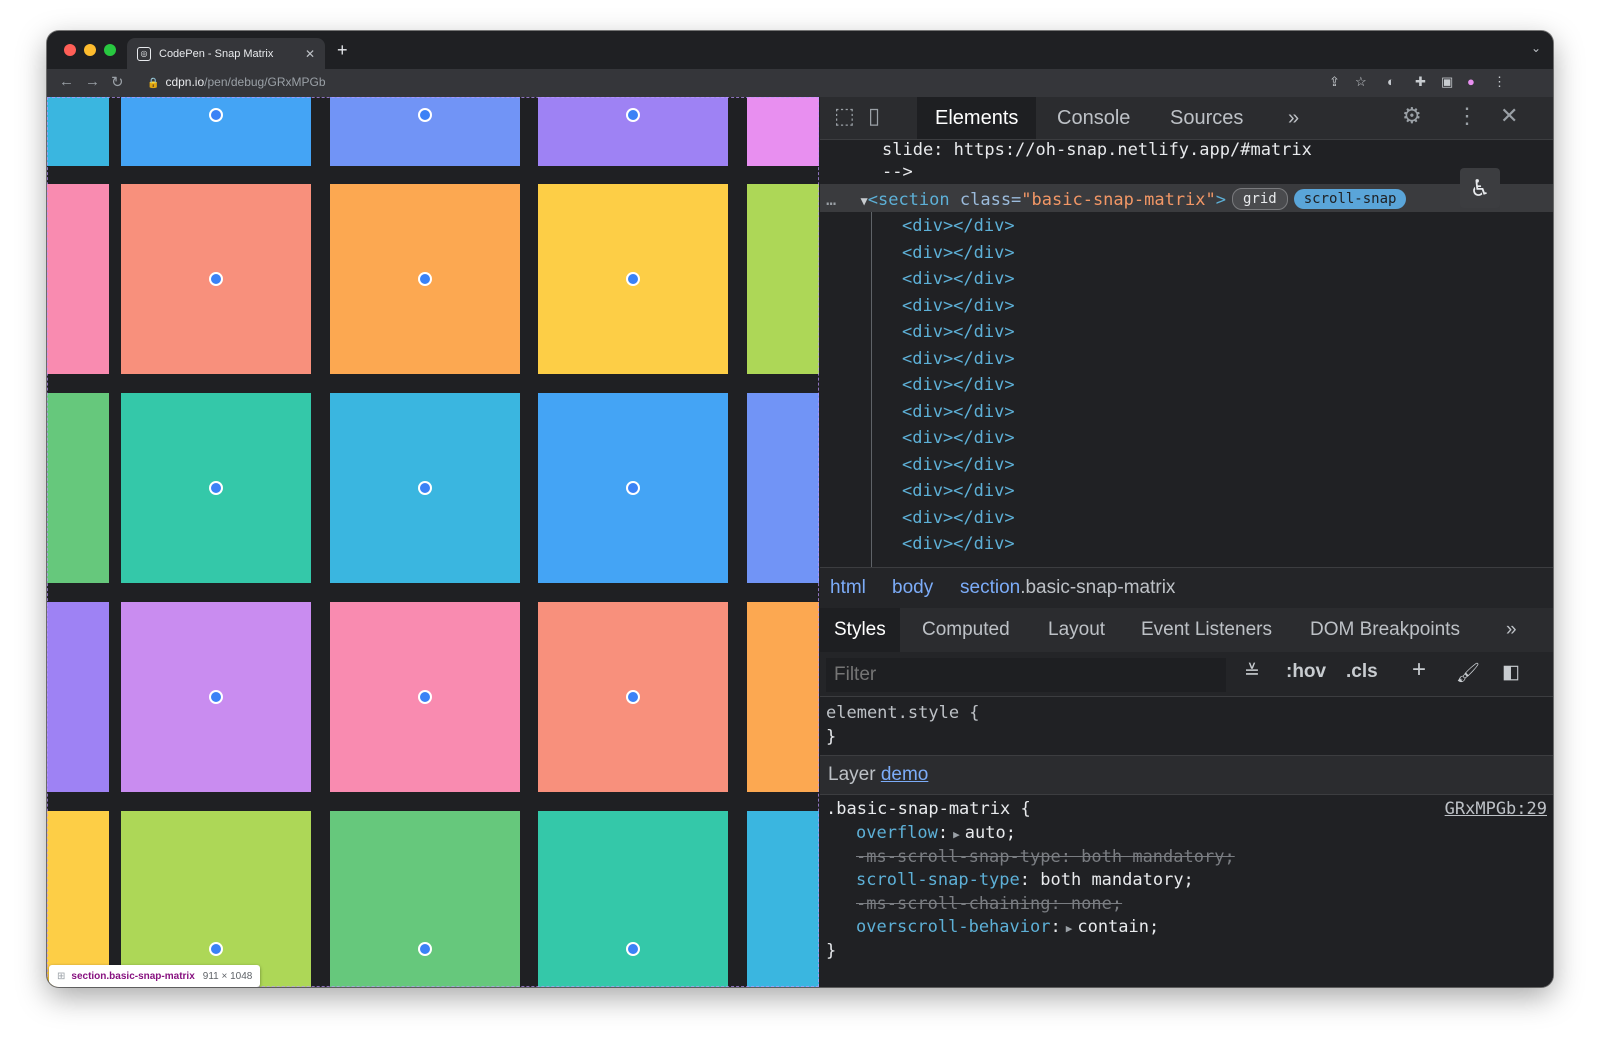 The width and height of the screenshot is (1600, 1048). I want to click on tab-layout: Layout, so click(1076, 630).